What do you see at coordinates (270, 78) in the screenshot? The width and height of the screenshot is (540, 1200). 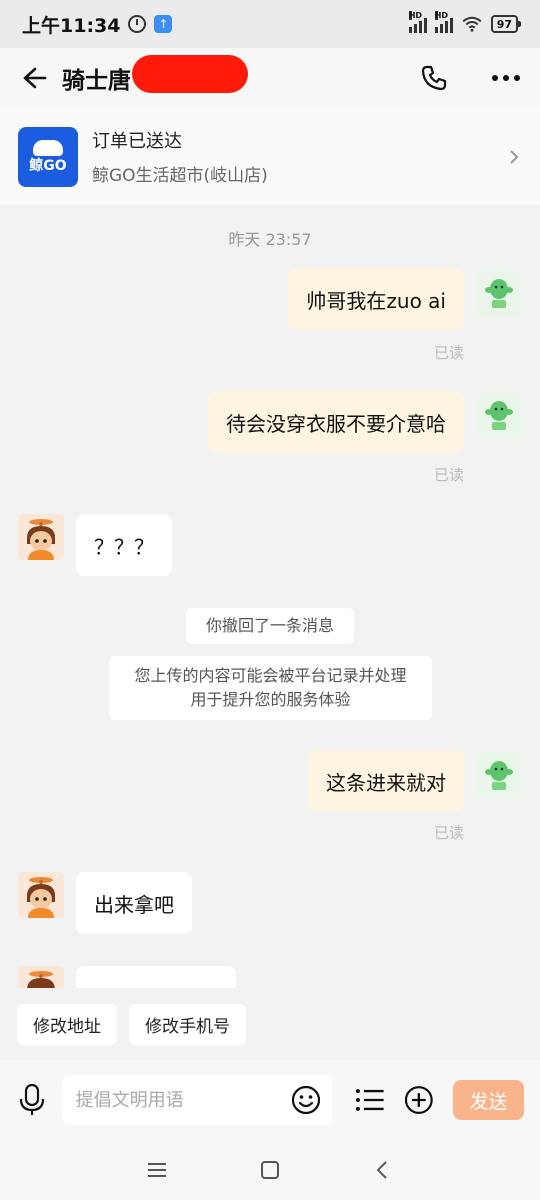 I see `chat-header: 骑士唐` at bounding box center [270, 78].